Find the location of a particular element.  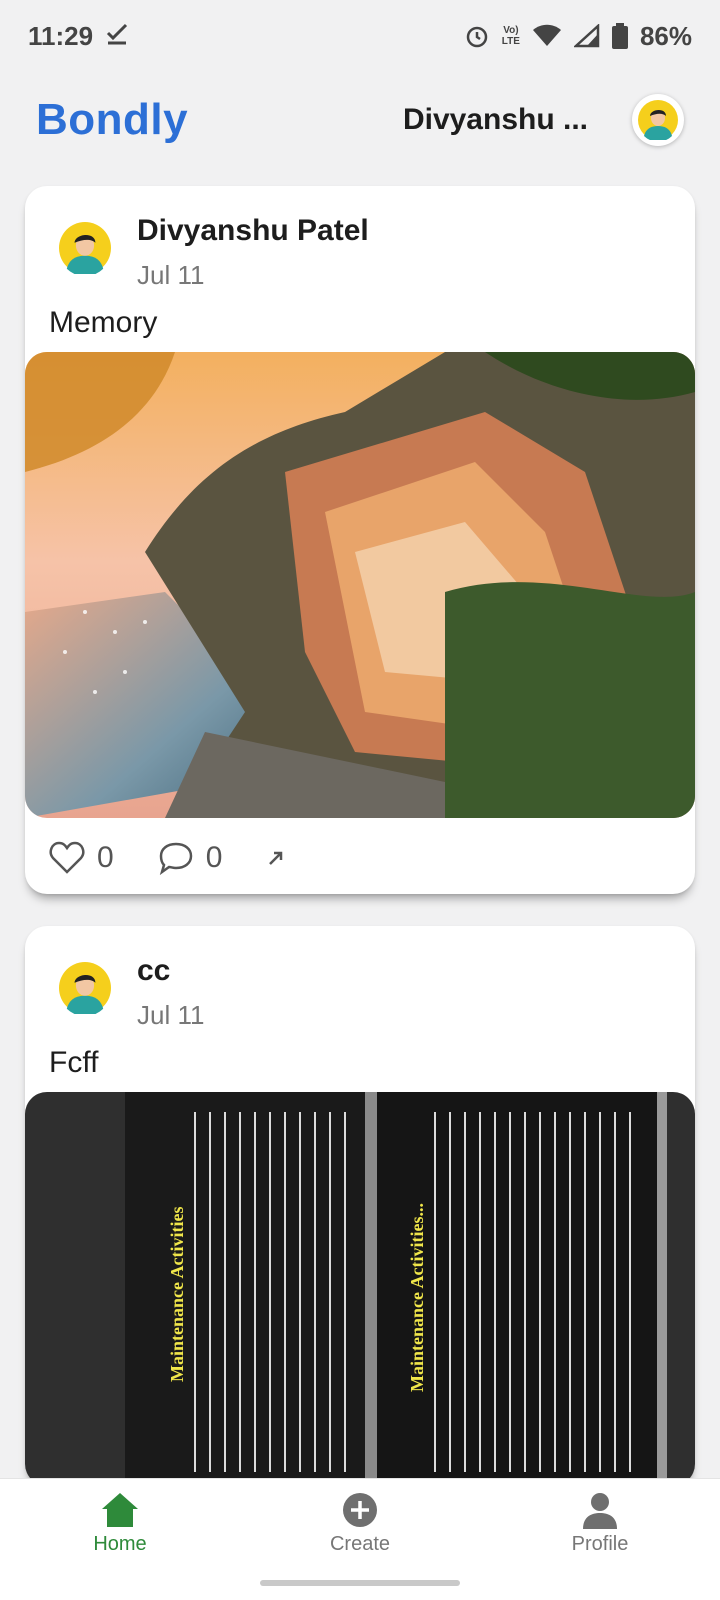

header-avatar is located at coordinates (658, 120).